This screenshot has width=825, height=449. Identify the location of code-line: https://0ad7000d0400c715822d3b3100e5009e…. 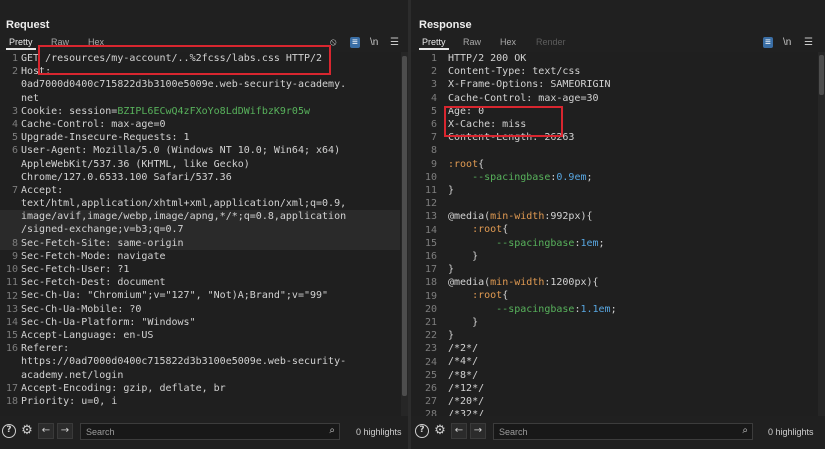
(183, 361).